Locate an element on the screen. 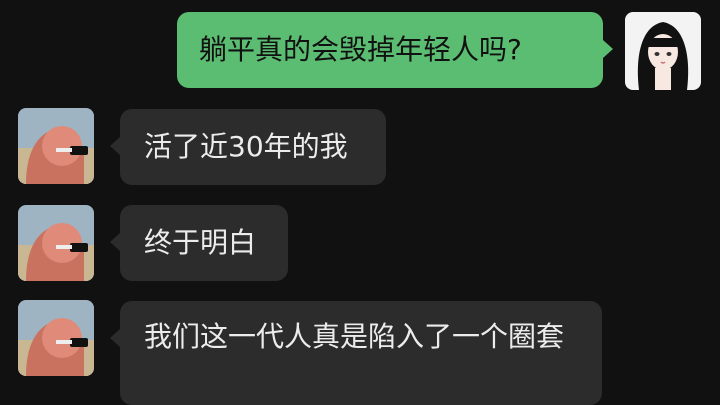 The width and height of the screenshot is (720, 405). message-bubble-outgoing: 躺平真的会毁掉年轻人吗? is located at coordinates (395, 50).